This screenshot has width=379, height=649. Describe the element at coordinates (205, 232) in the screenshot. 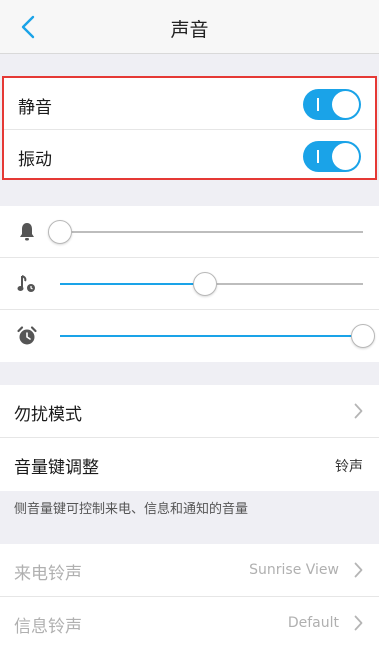

I see `ringer-volume-slider` at that location.